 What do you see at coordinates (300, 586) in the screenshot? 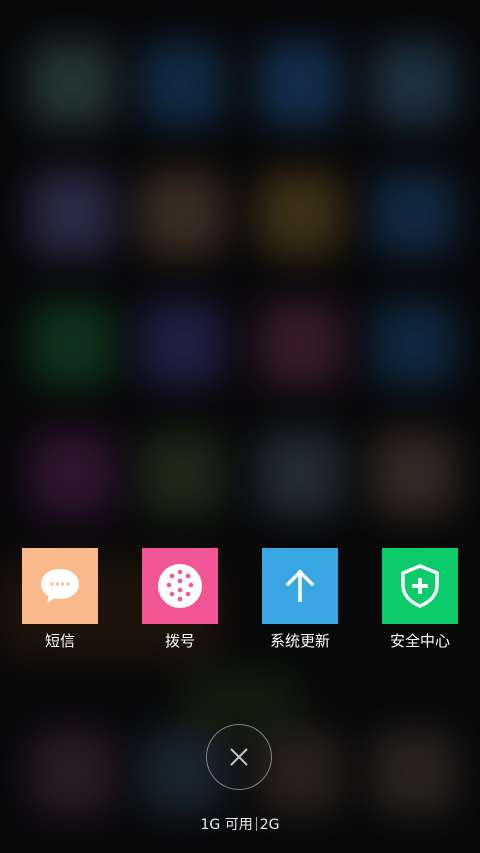
I see `arrow-up-icon` at bounding box center [300, 586].